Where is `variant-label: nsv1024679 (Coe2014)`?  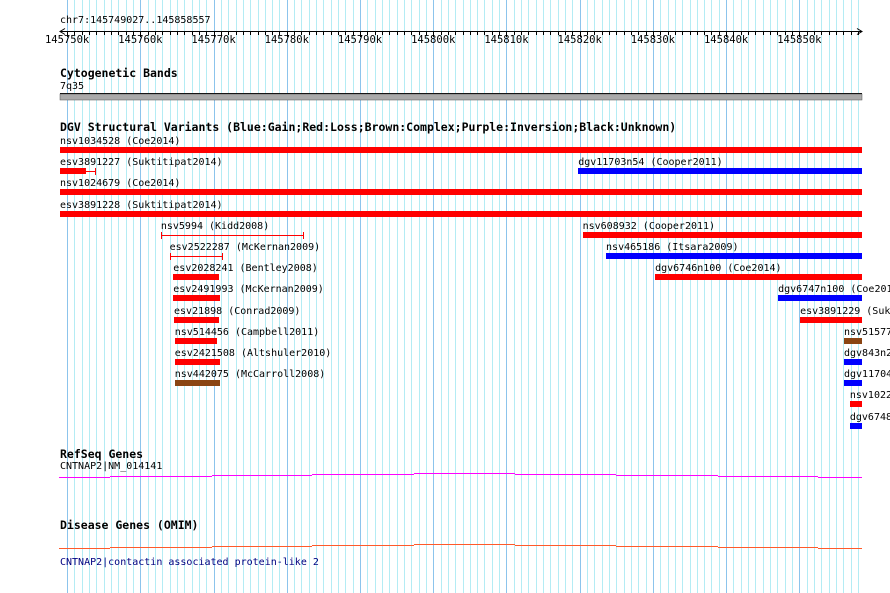 variant-label: nsv1024679 (Coe2014) is located at coordinates (120, 183).